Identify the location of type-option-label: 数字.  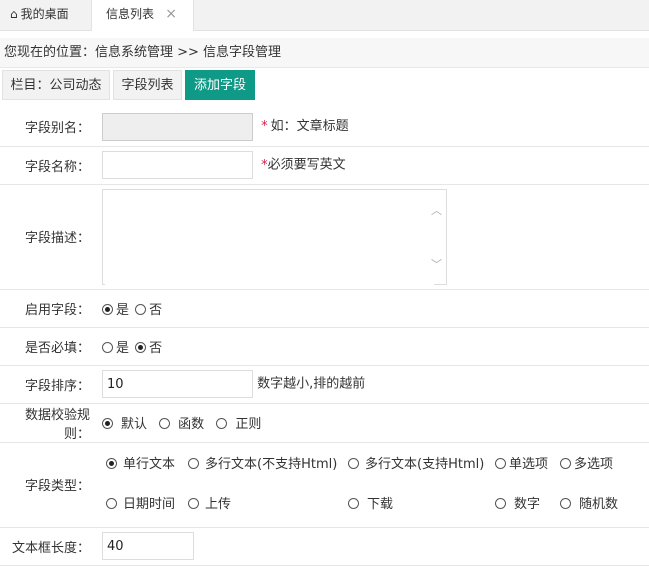
(527, 504).